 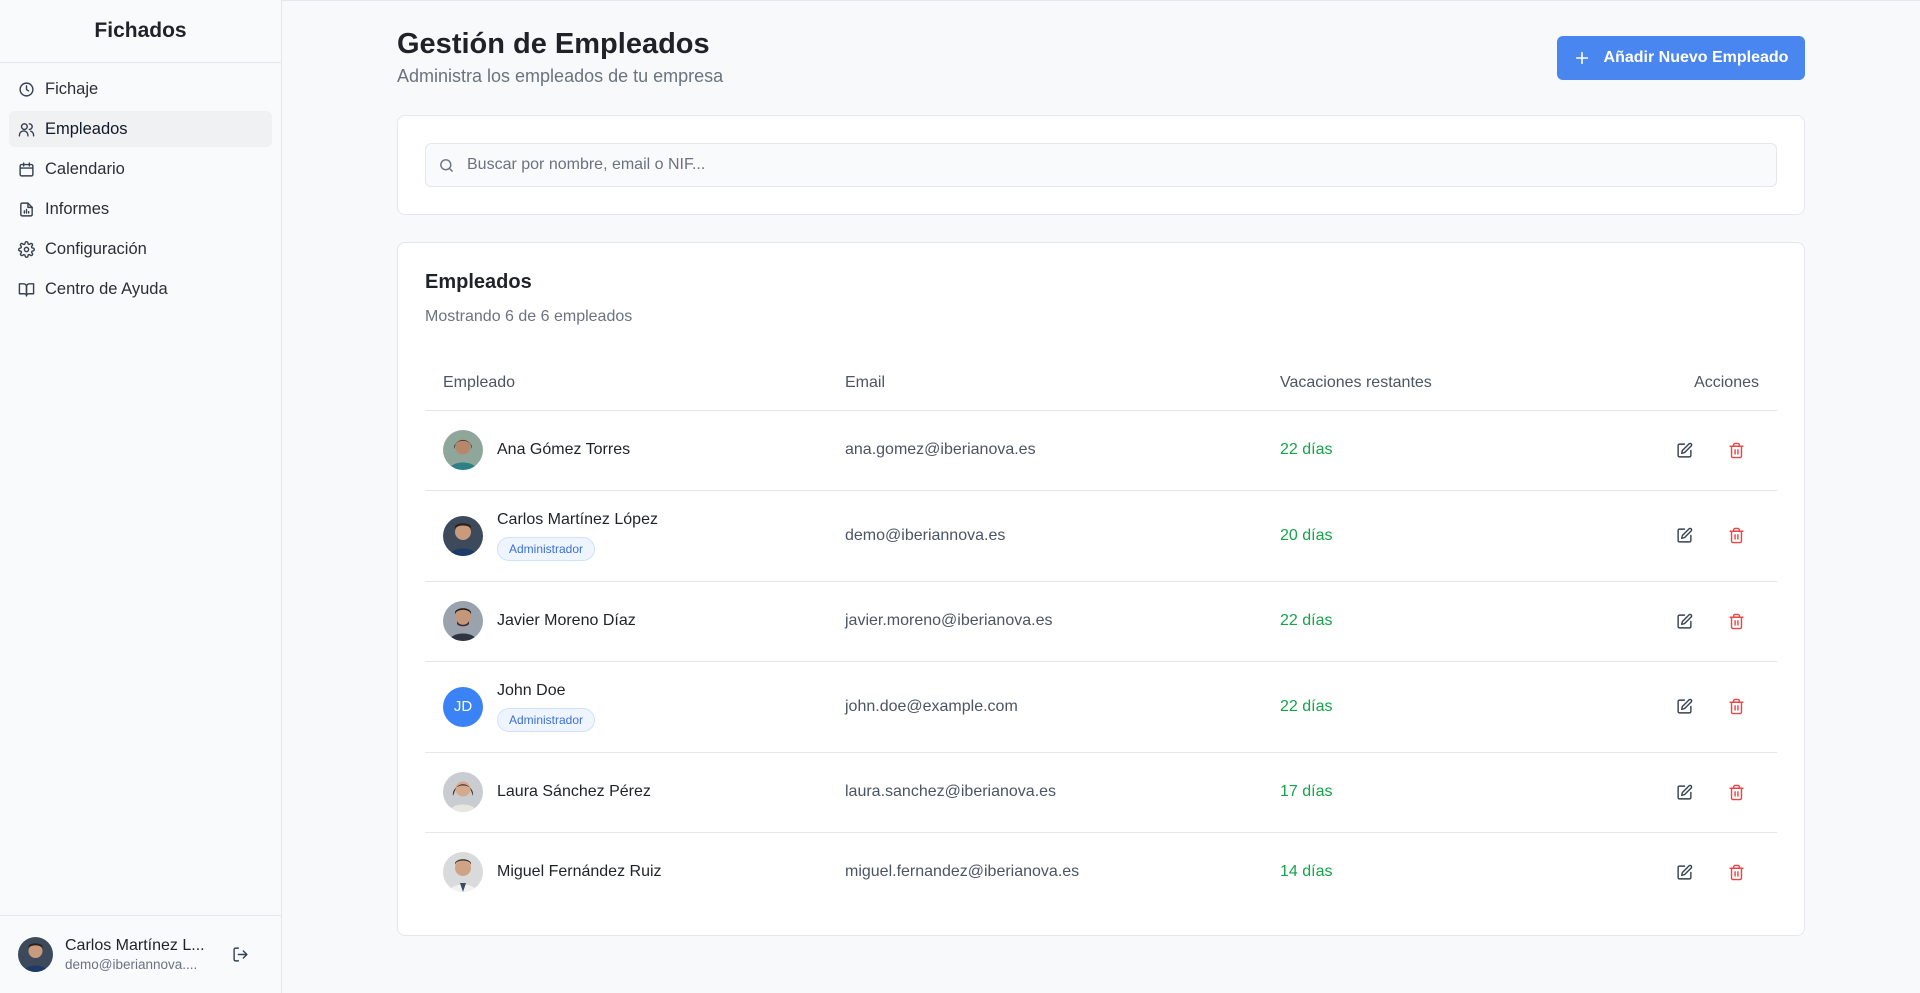 What do you see at coordinates (86, 128) in the screenshot?
I see `sidebar-item-label: Empleados` at bounding box center [86, 128].